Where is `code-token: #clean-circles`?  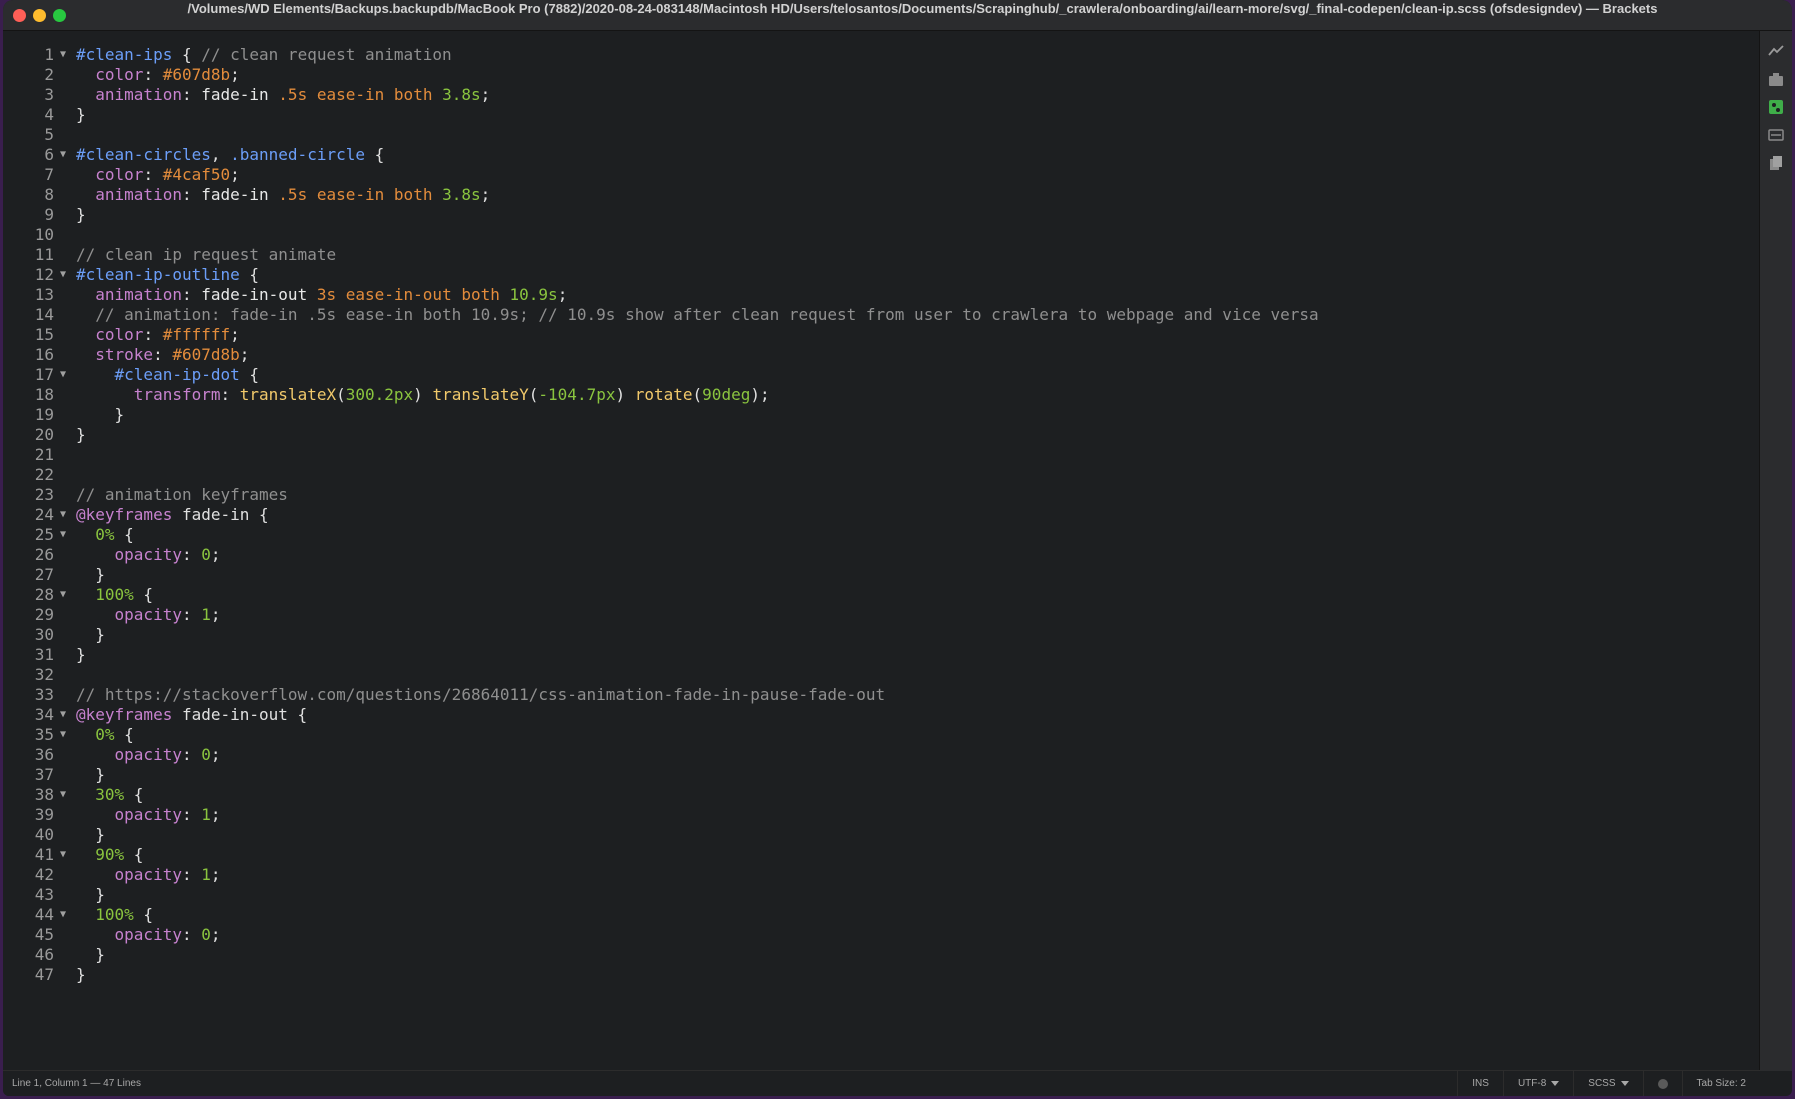
code-token: #clean-circles is located at coordinates (143, 154).